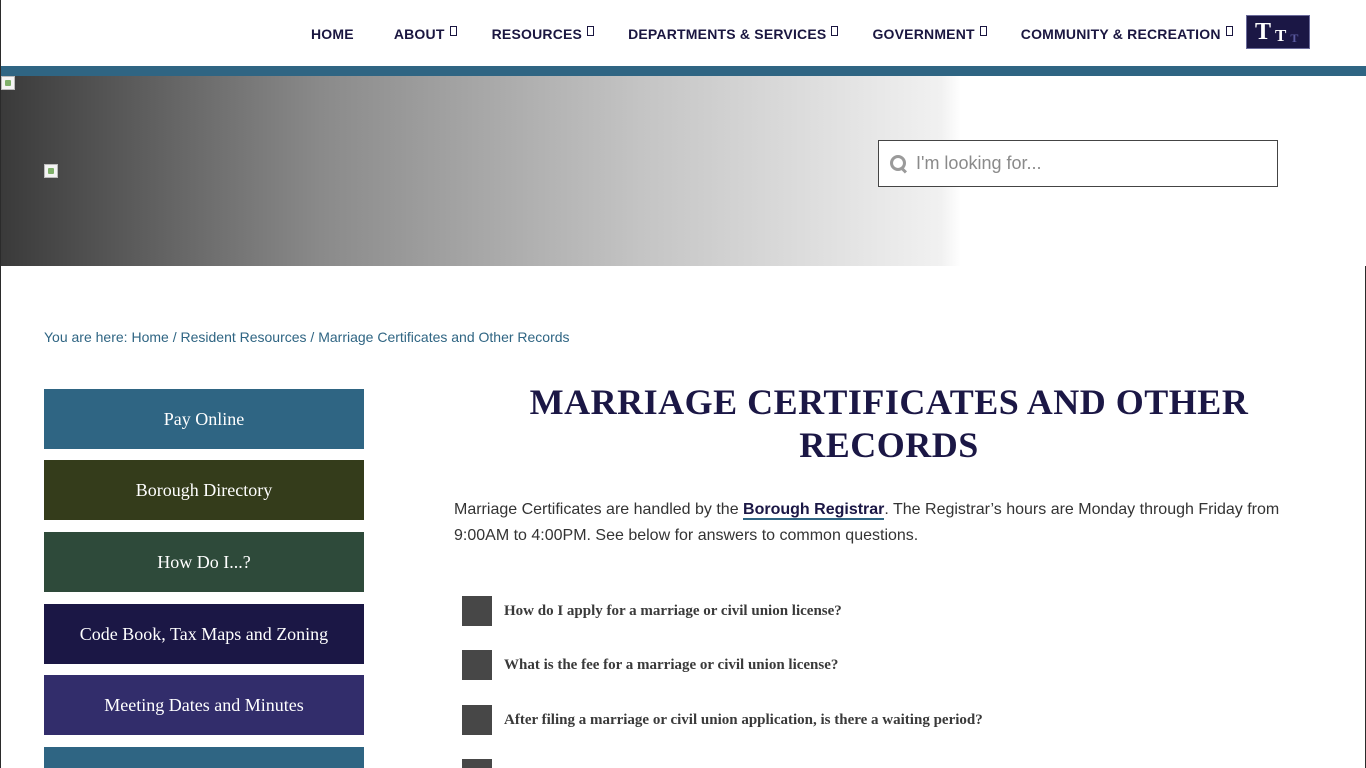 The image size is (1366, 768). I want to click on how-do-i-button: How Do I...?, so click(204, 562).